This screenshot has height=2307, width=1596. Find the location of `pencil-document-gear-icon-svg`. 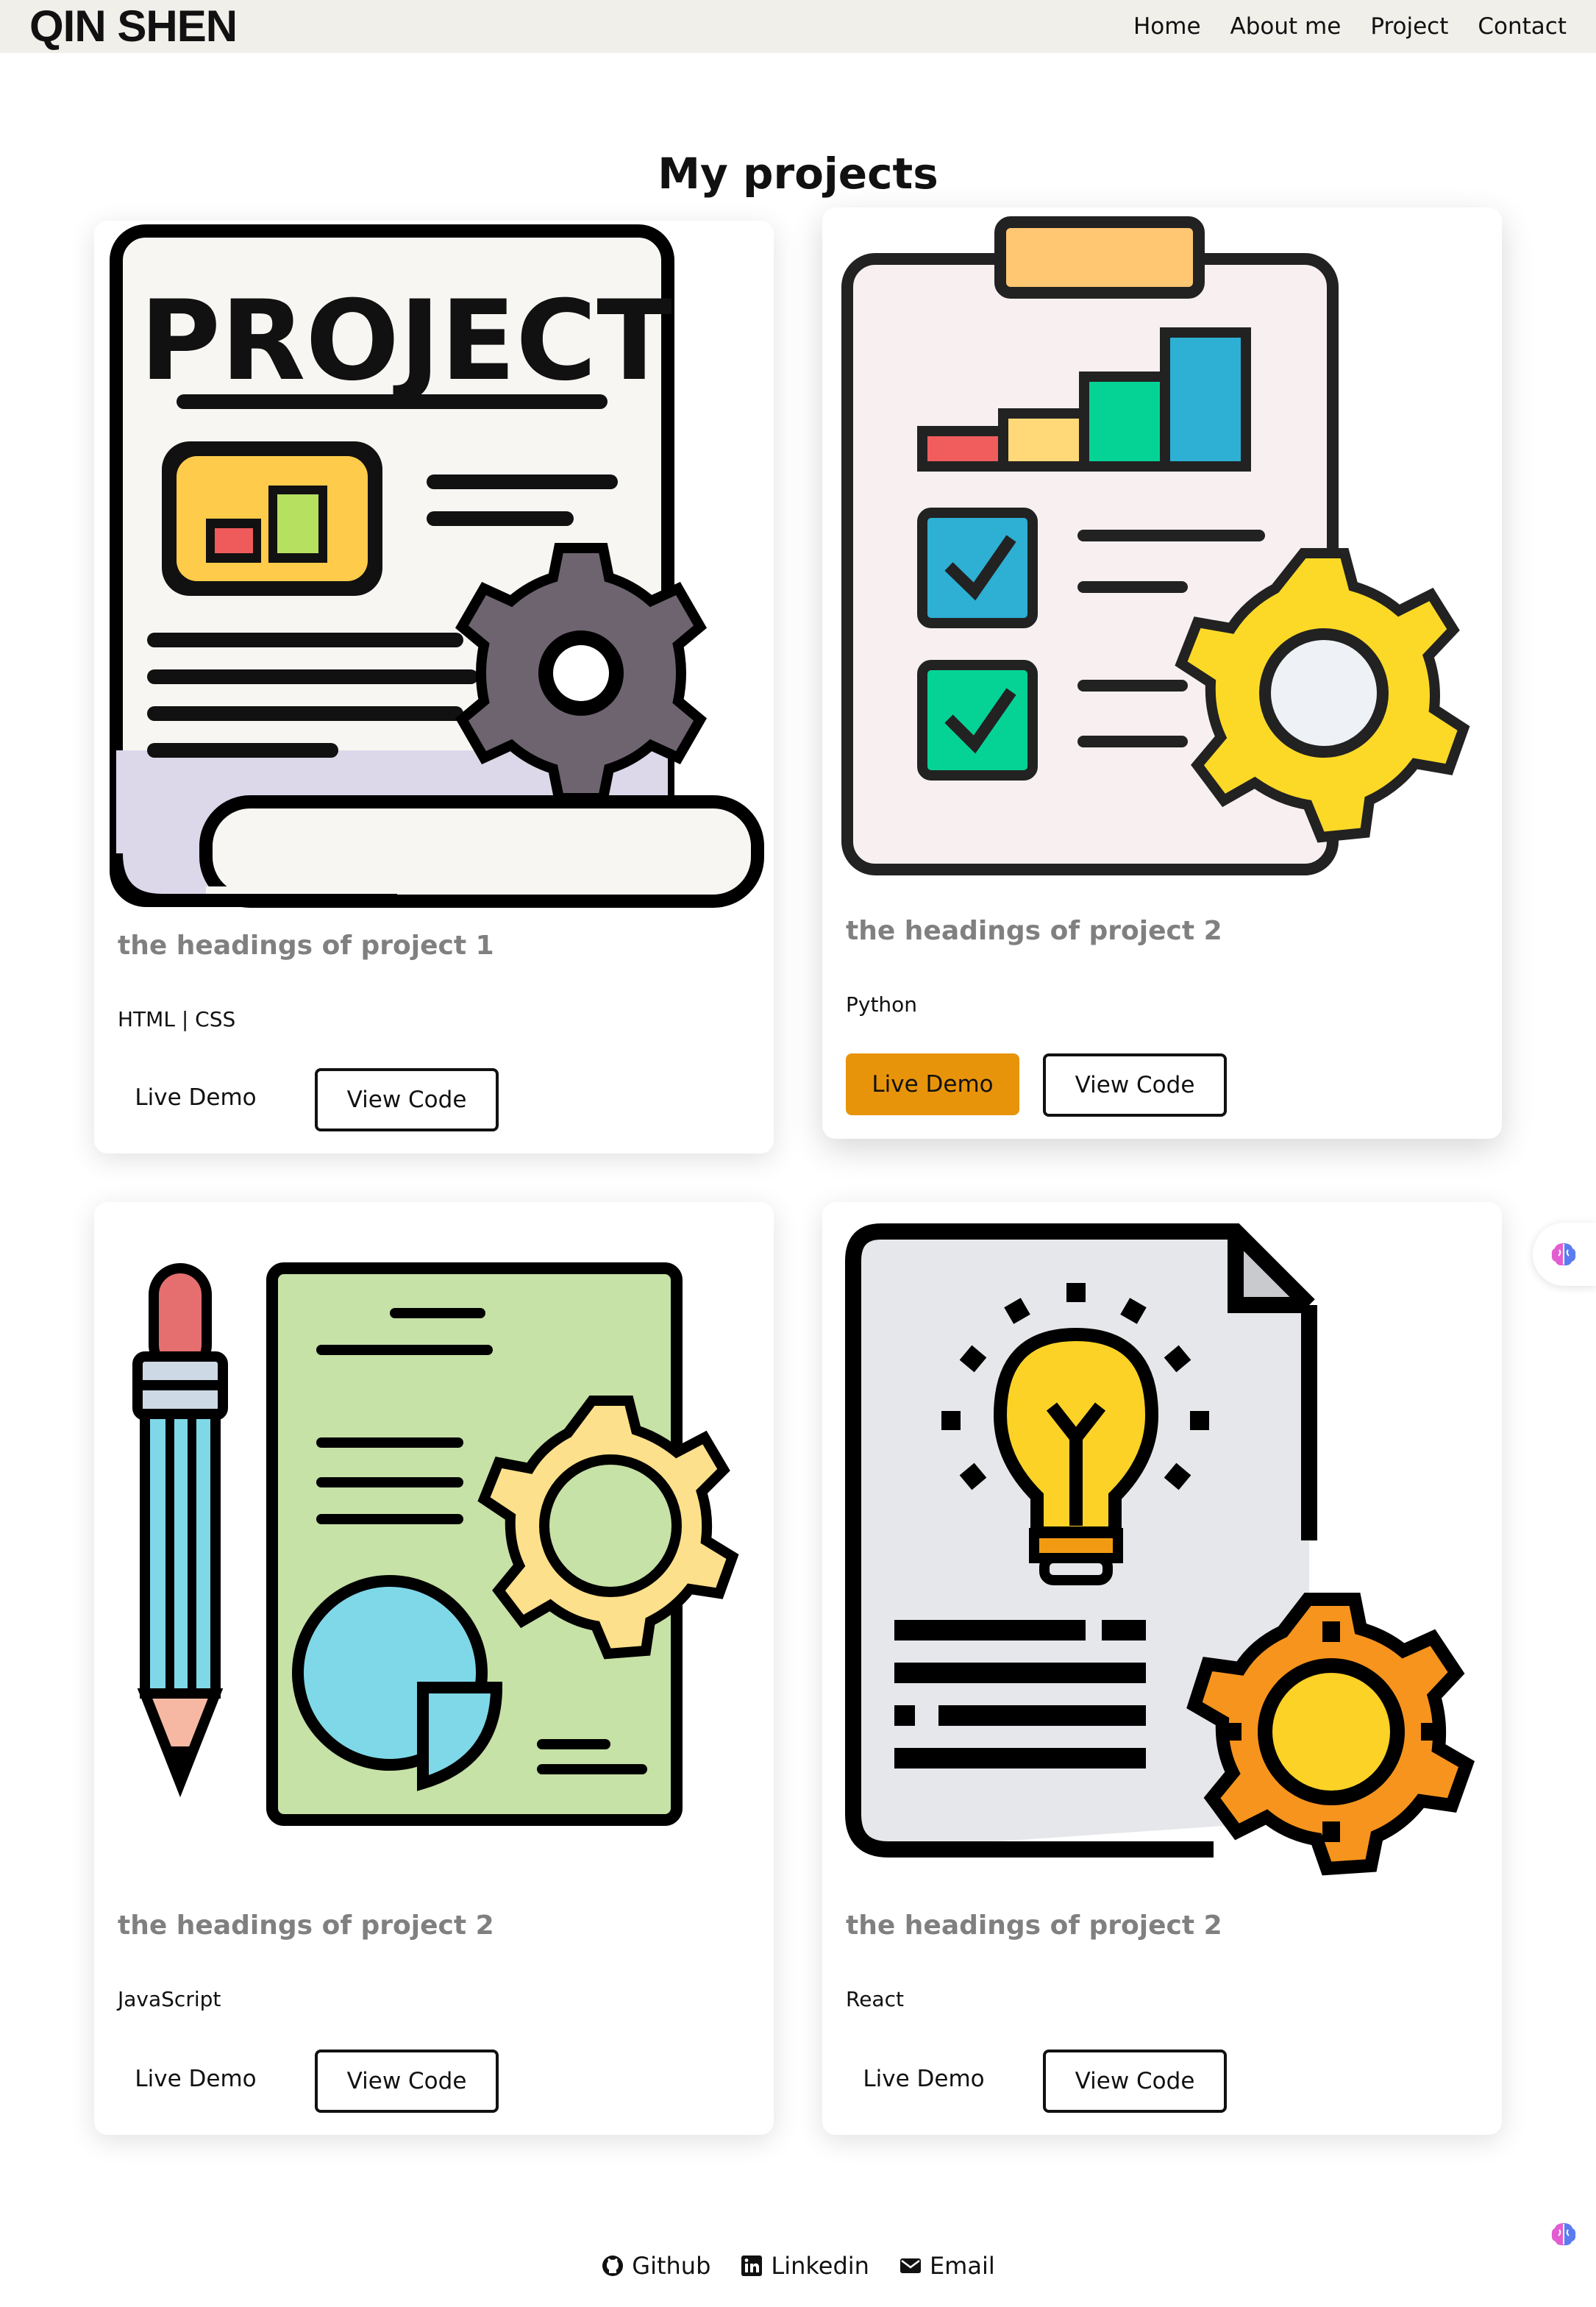

pencil-document-gear-icon-svg is located at coordinates (435, 1544).